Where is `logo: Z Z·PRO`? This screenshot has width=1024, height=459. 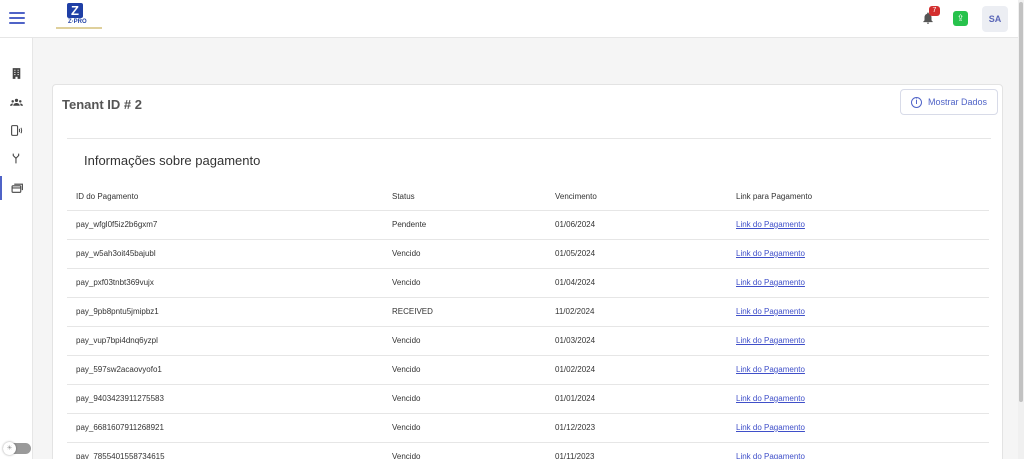
logo: Z Z·PRO is located at coordinates (79, 18).